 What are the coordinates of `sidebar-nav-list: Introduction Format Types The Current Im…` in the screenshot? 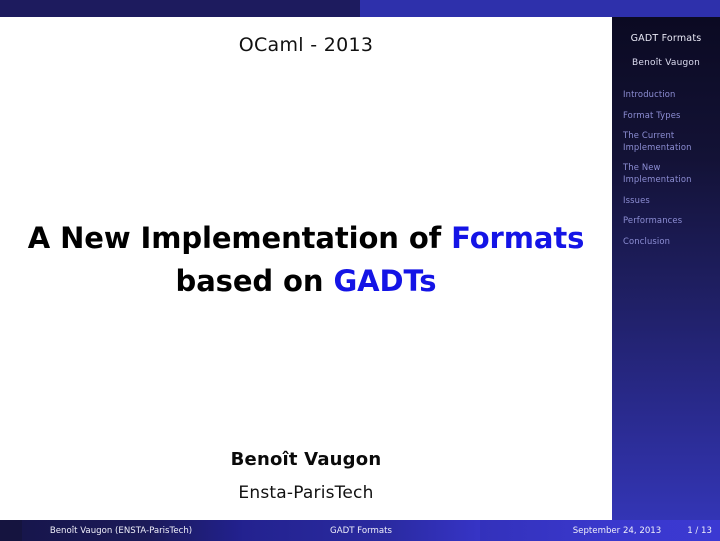 It's located at (666, 168).